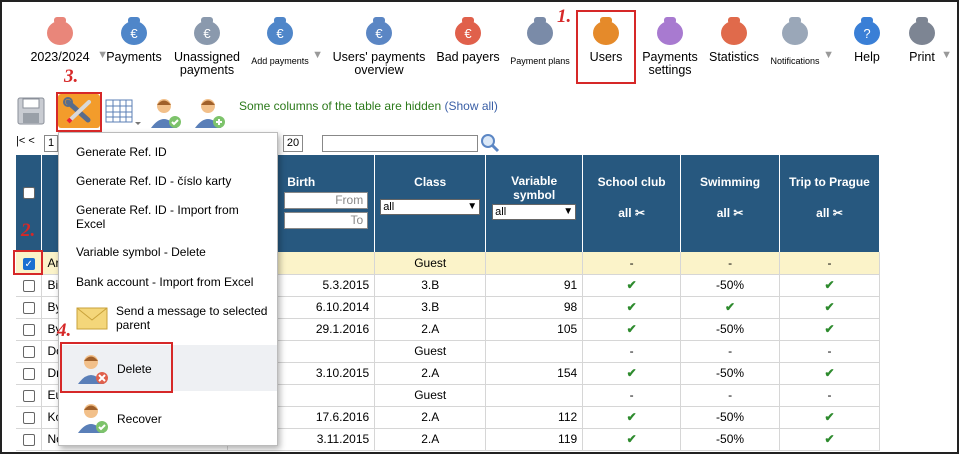  I want to click on user-confirm-icon, so click(167, 113).